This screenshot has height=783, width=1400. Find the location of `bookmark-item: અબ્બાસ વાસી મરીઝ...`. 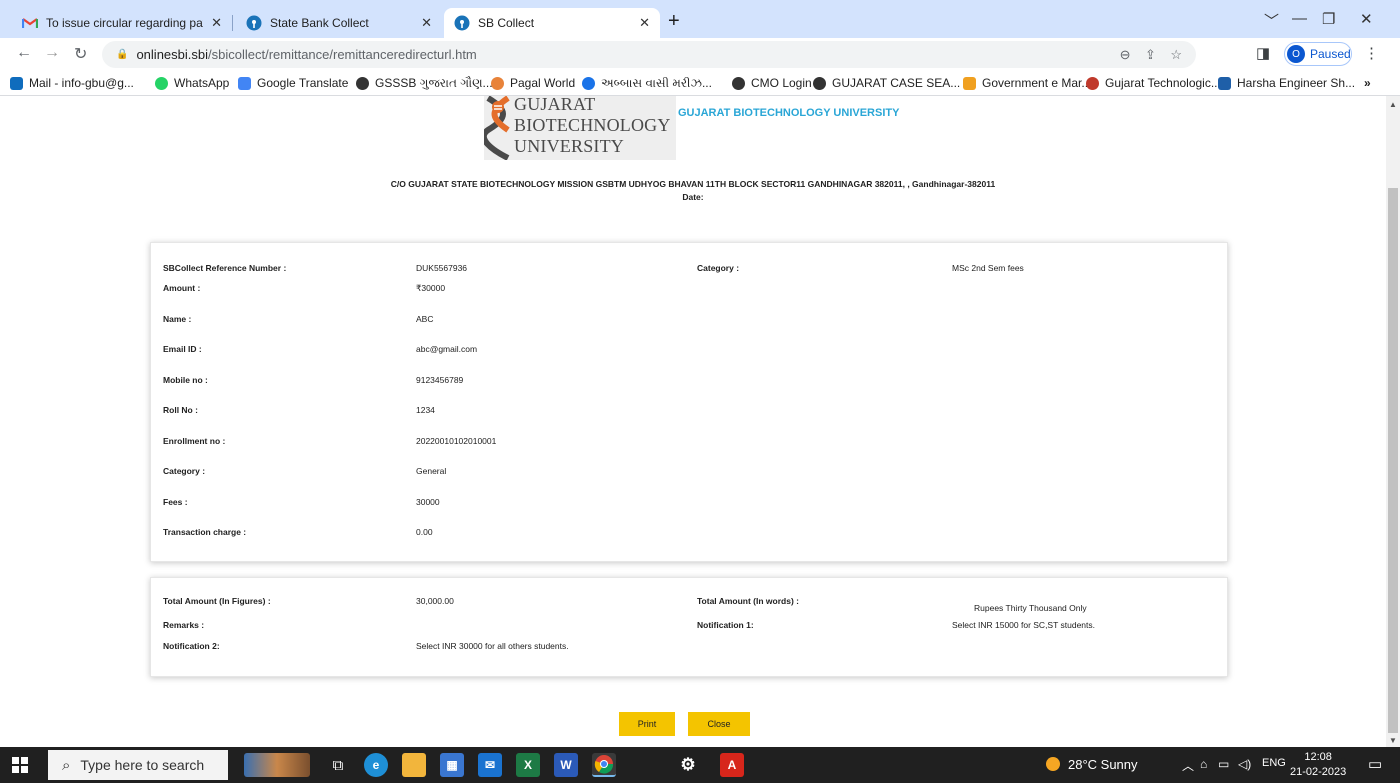

bookmark-item: અબ્બાસ વાસી મરીઝ... is located at coordinates (647, 83).